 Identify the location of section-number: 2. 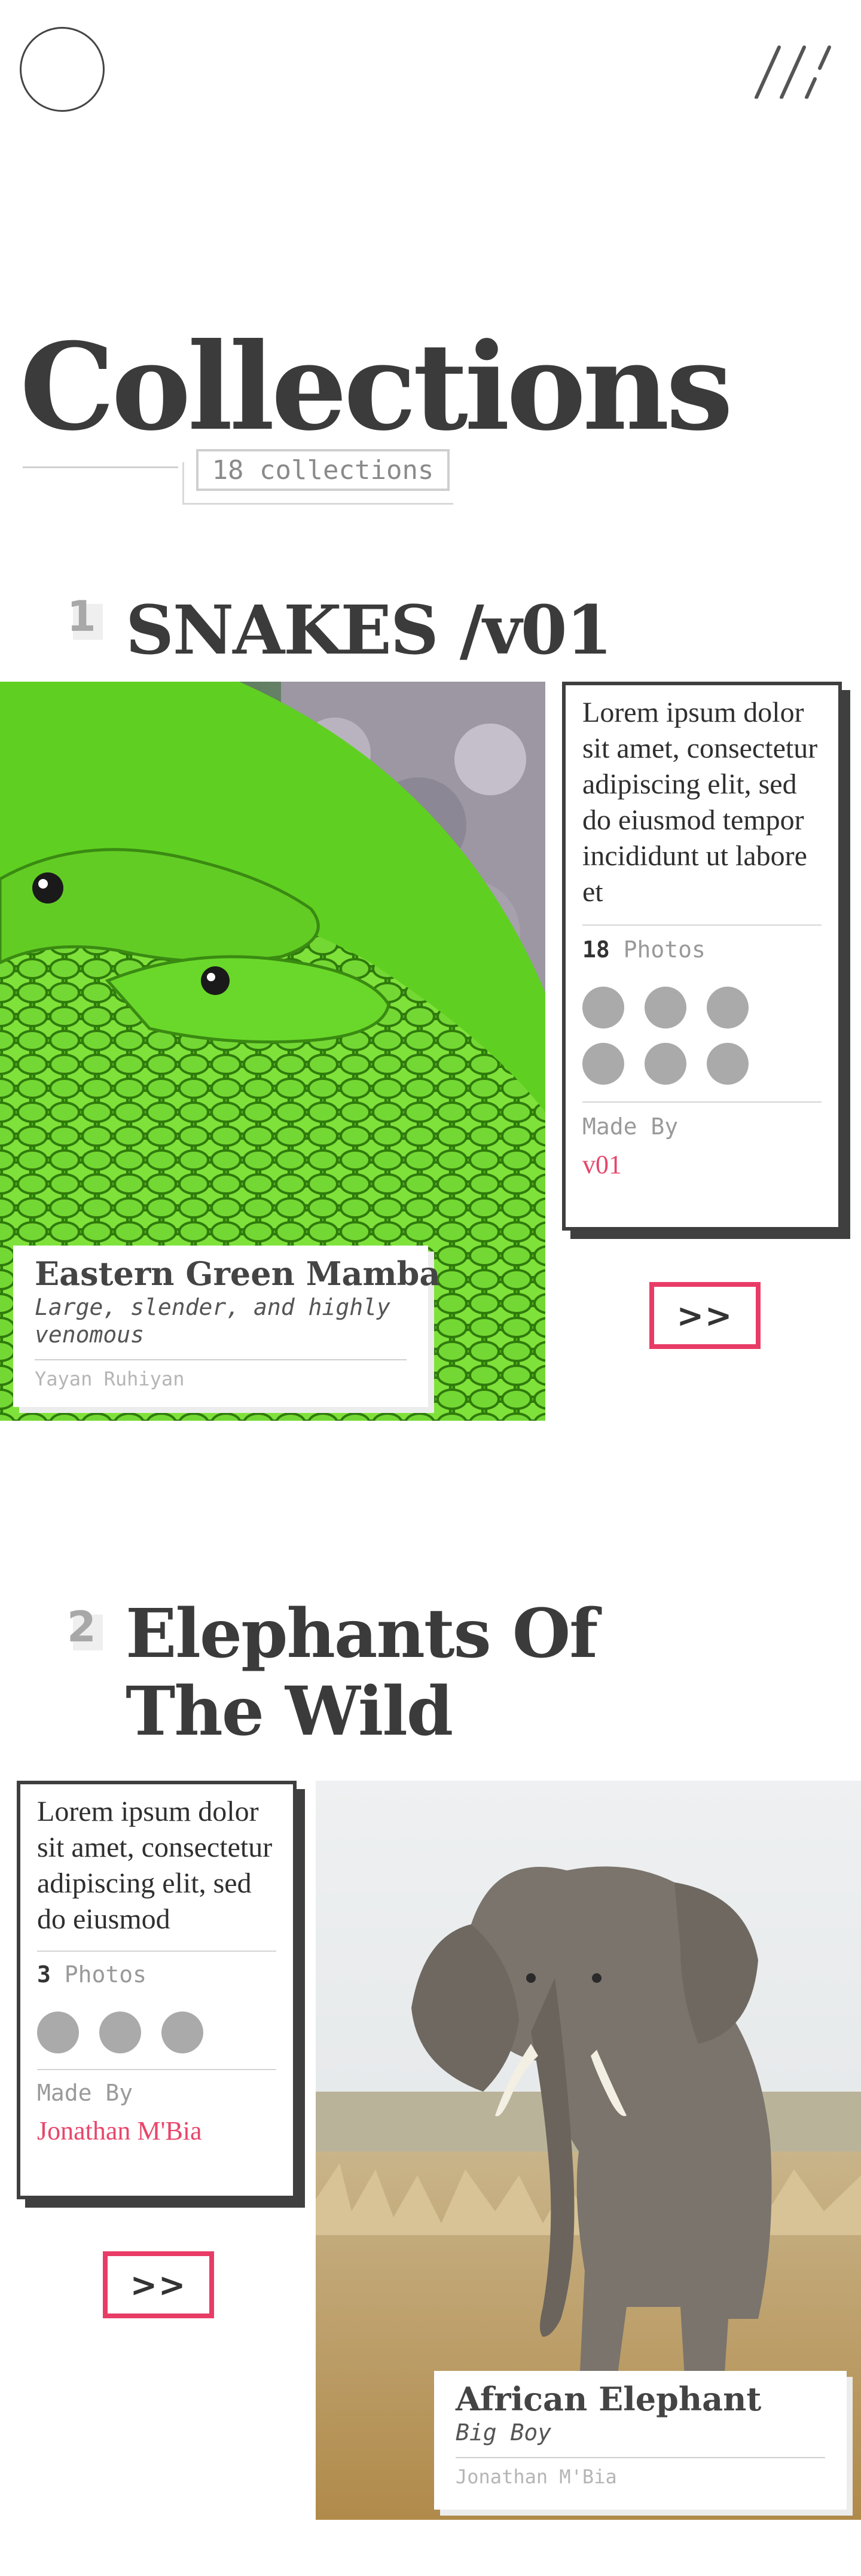
(81, 1627).